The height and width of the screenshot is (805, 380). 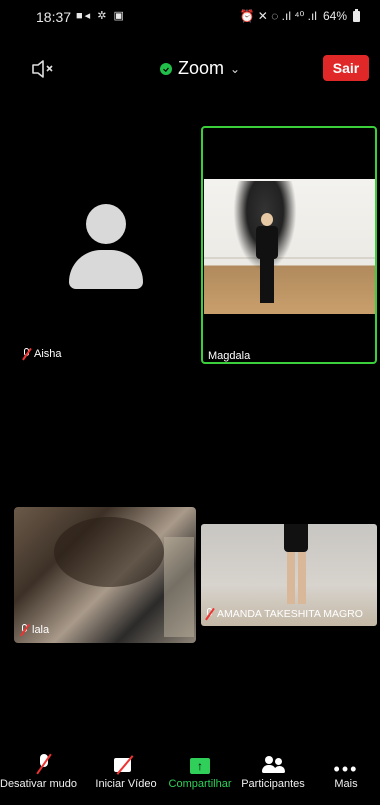 I want to click on participant-label: Aisha, so click(x=42, y=354).